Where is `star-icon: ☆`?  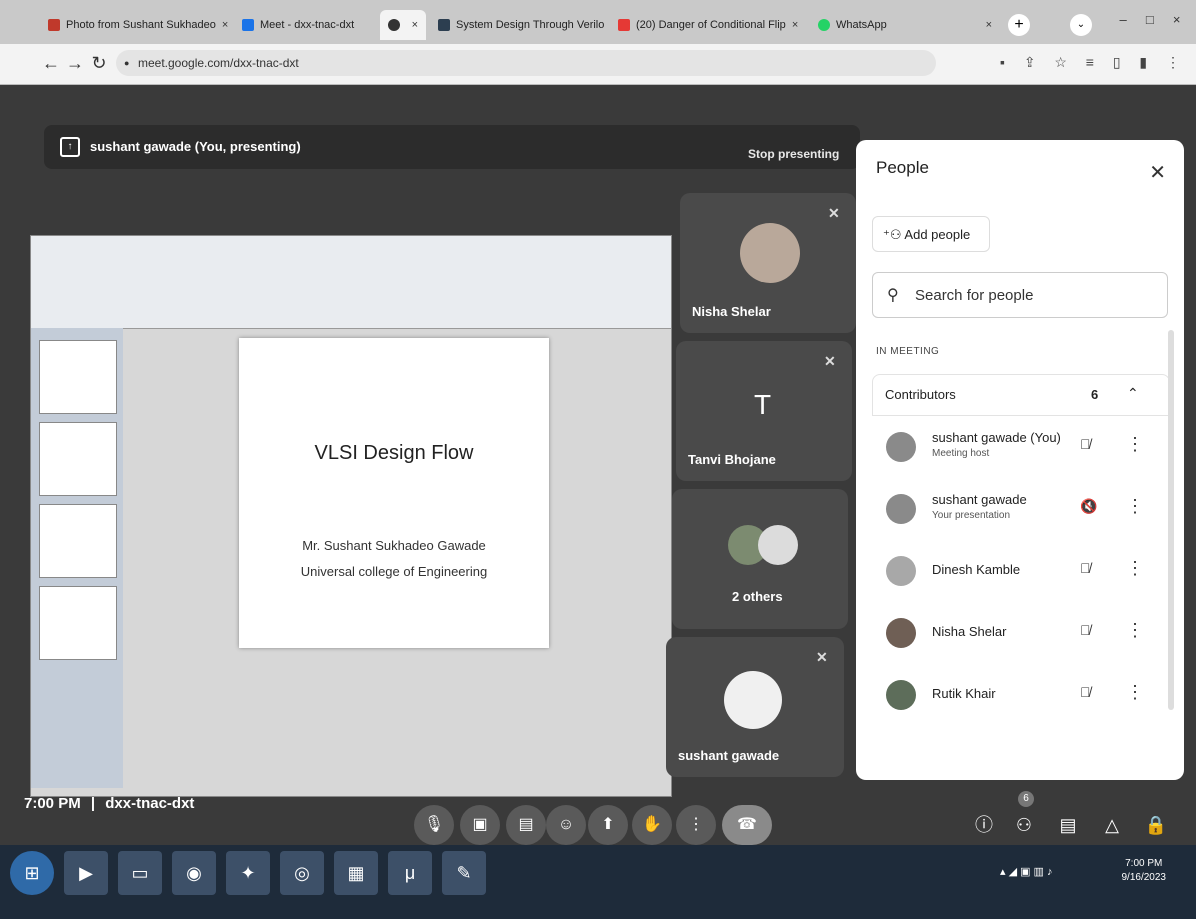
star-icon: ☆ is located at coordinates (1060, 62).